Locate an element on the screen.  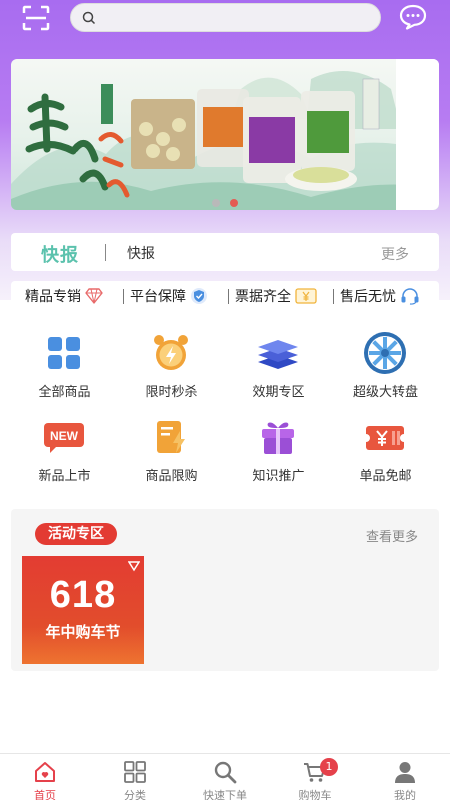
category-label: 效期专区 is located at coordinates (278, 392).